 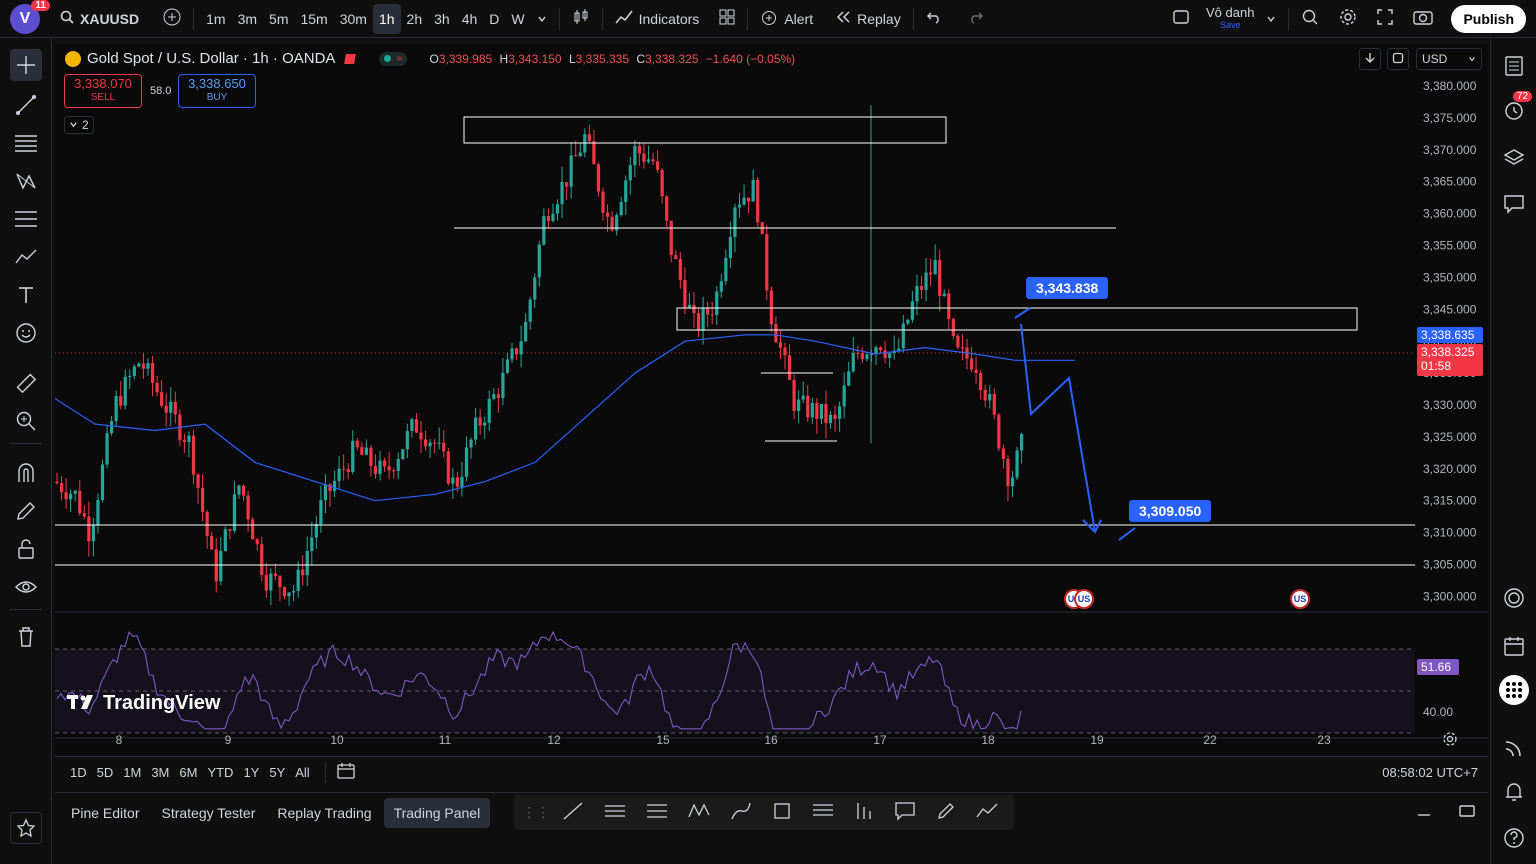 I want to click on star-icon, so click(x=26, y=828).